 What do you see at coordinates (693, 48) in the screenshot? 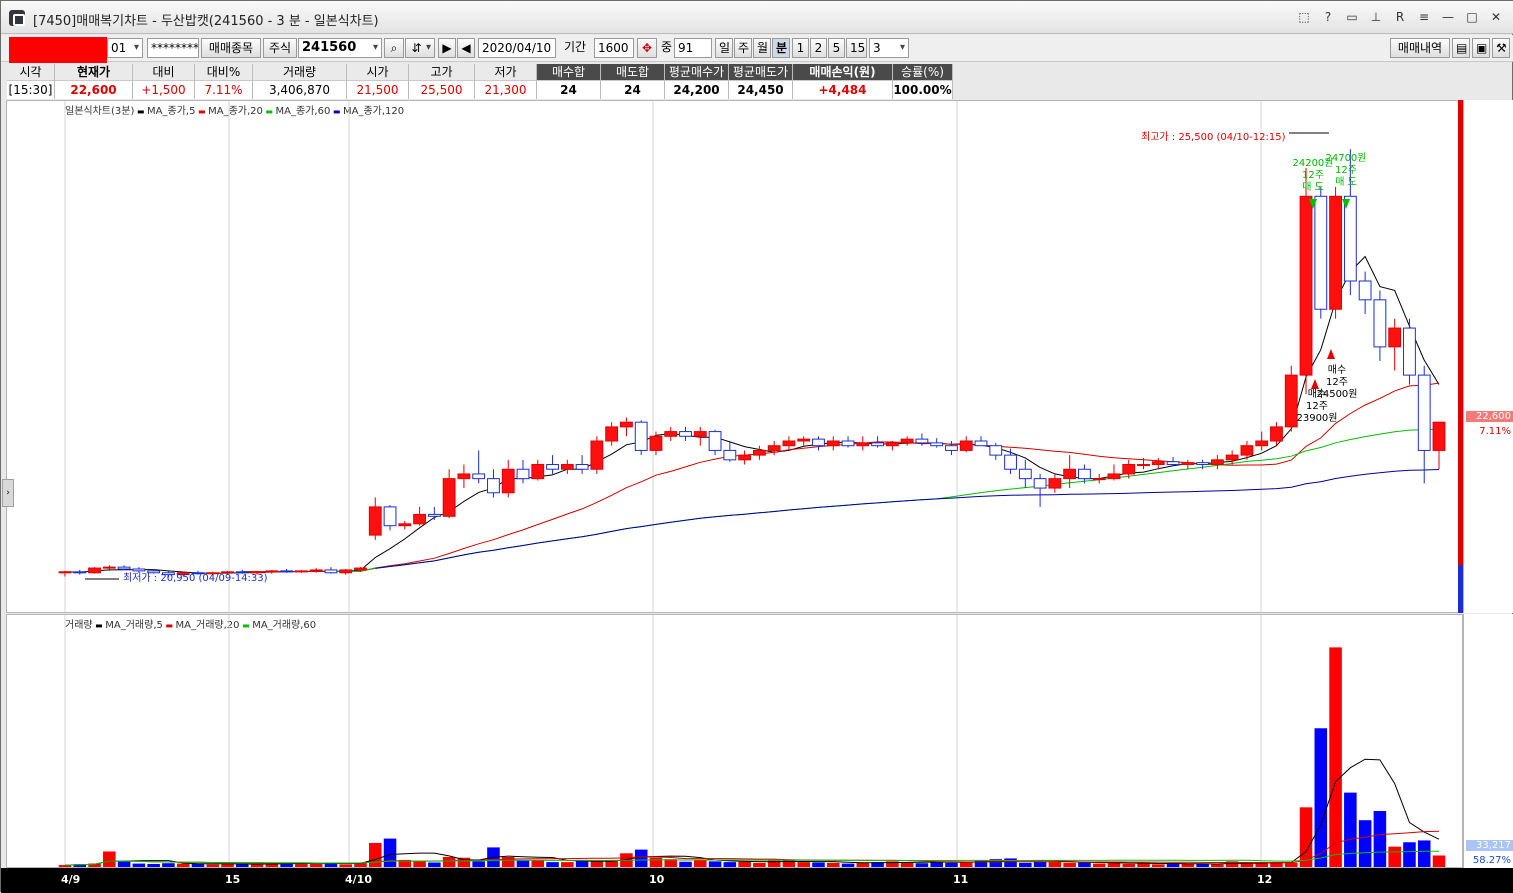
I see `count-input: 91` at bounding box center [693, 48].